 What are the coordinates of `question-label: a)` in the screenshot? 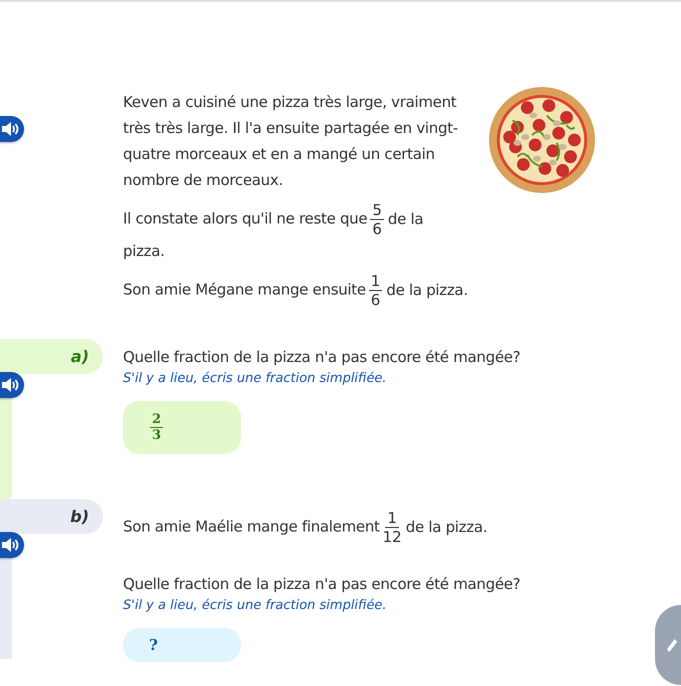 It's located at (51, 356).